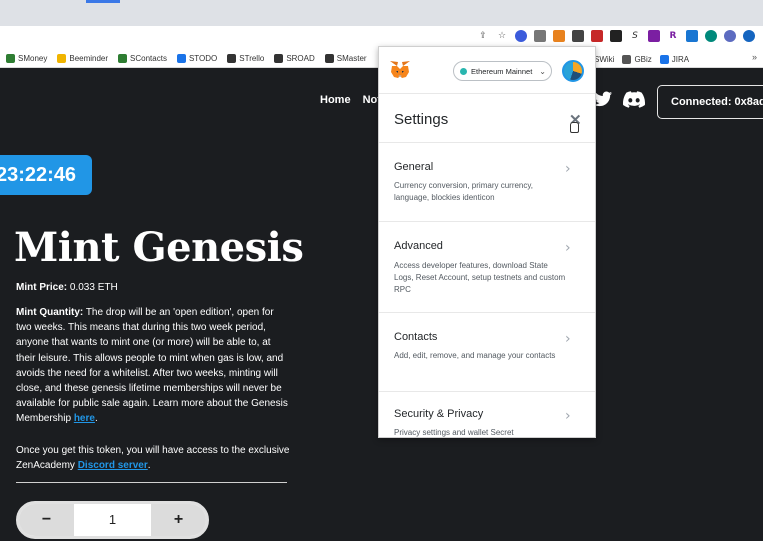  I want to click on account-avatar, so click(573, 71).